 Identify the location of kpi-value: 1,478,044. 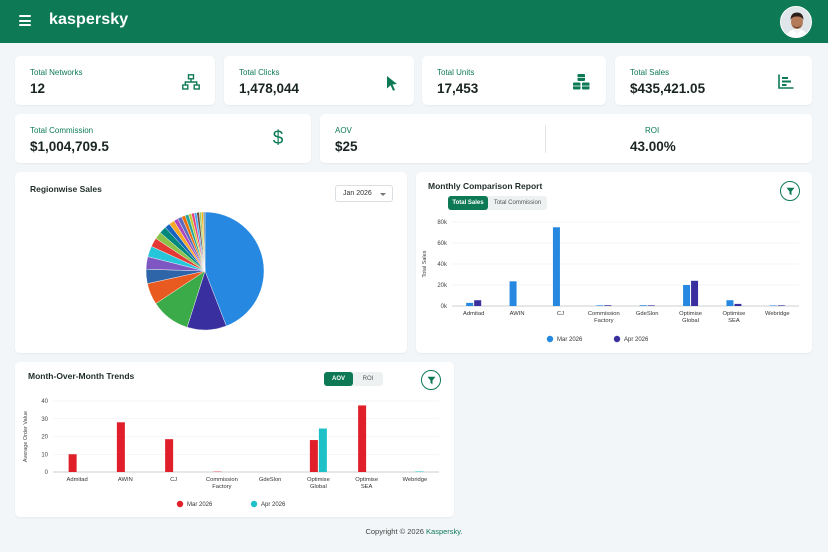
(269, 88).